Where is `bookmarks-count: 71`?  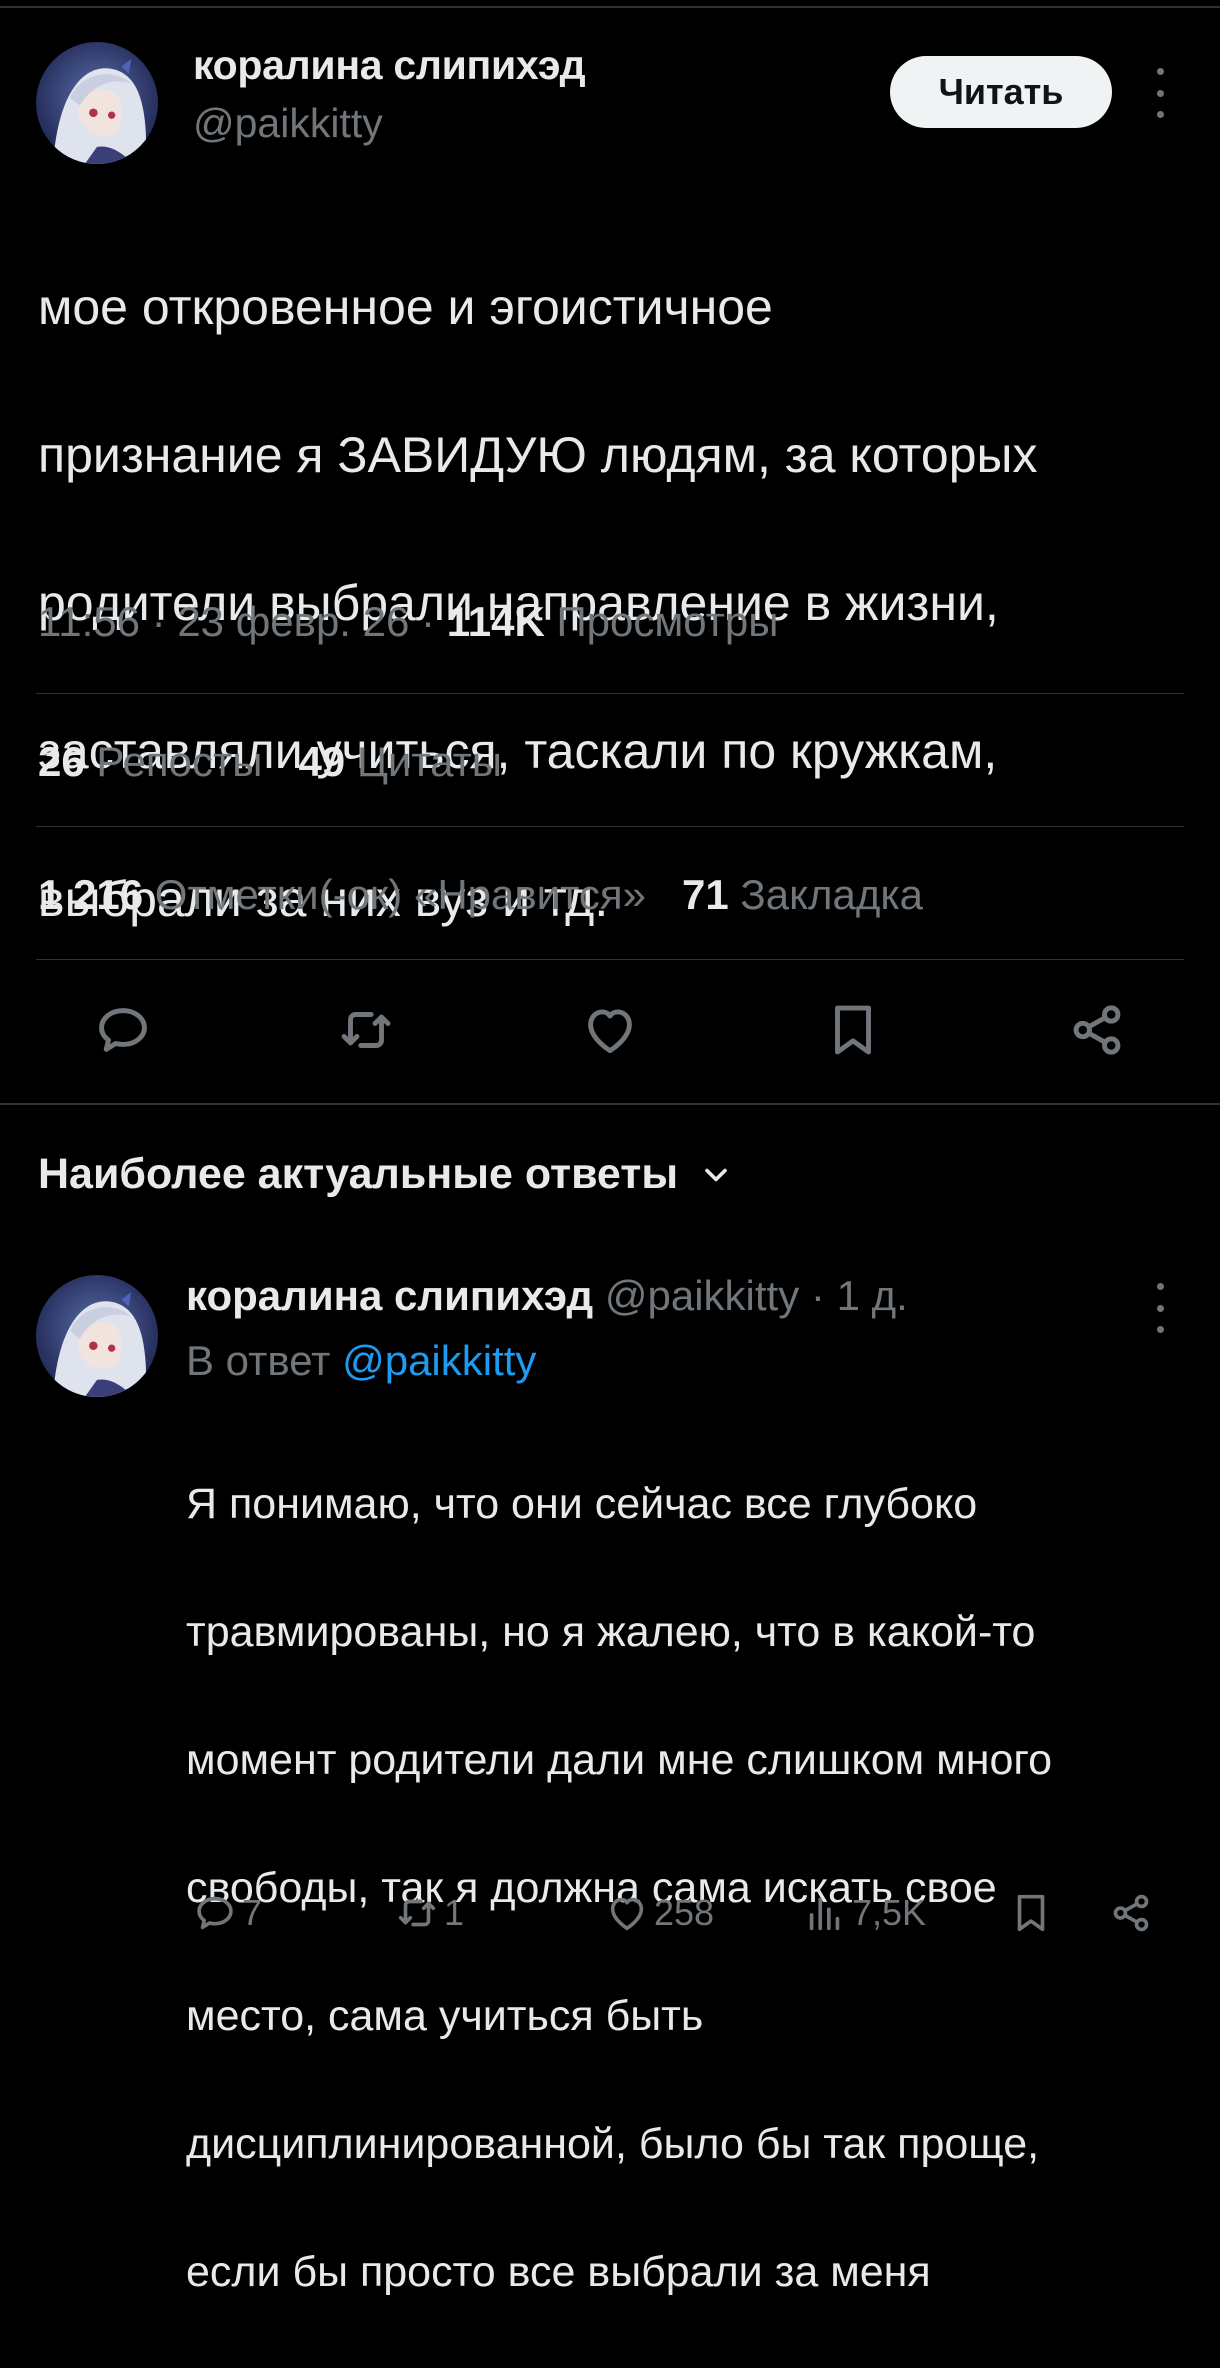 bookmarks-count: 71 is located at coordinates (705, 894).